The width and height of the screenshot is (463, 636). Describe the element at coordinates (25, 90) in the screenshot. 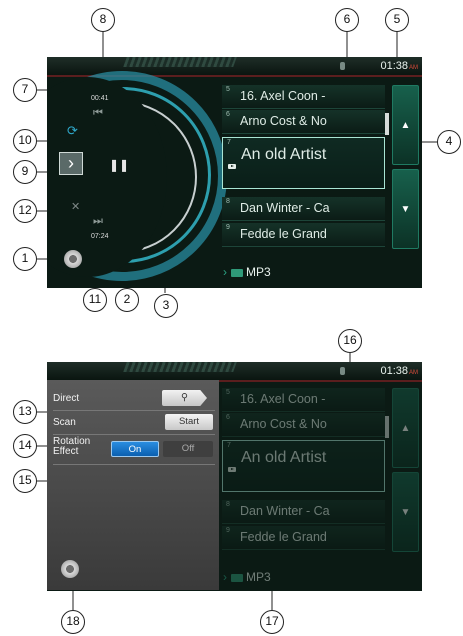

I see `callout-7: 7` at that location.